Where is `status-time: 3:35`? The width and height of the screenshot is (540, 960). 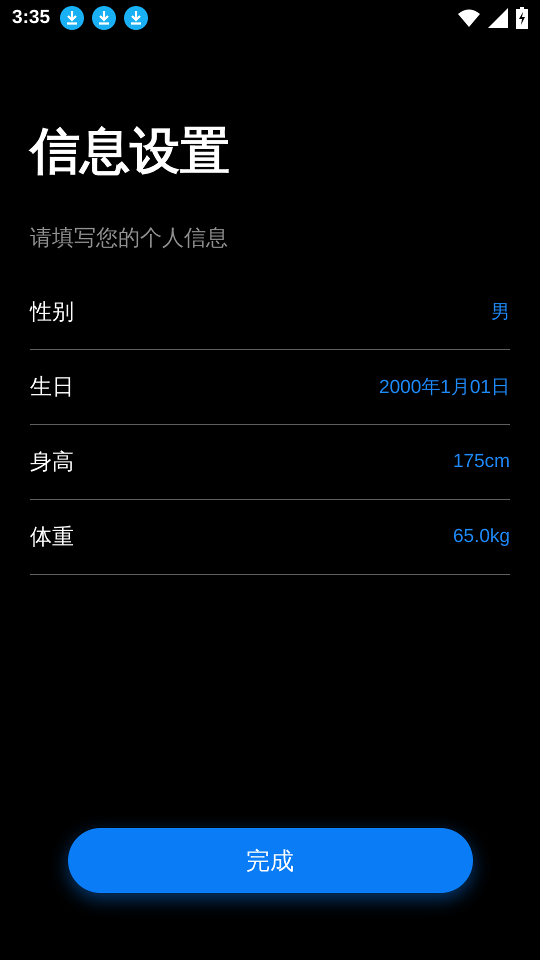 status-time: 3:35 is located at coordinates (31, 18).